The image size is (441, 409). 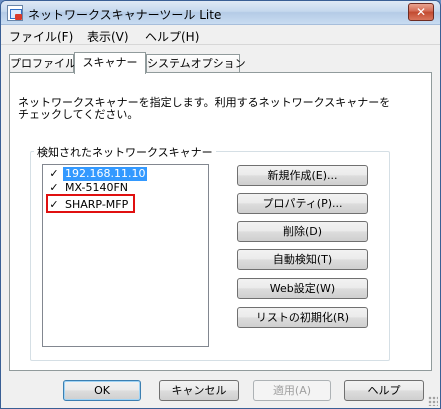 What do you see at coordinates (421, 12) in the screenshot?
I see `close-button: ✕` at bounding box center [421, 12].